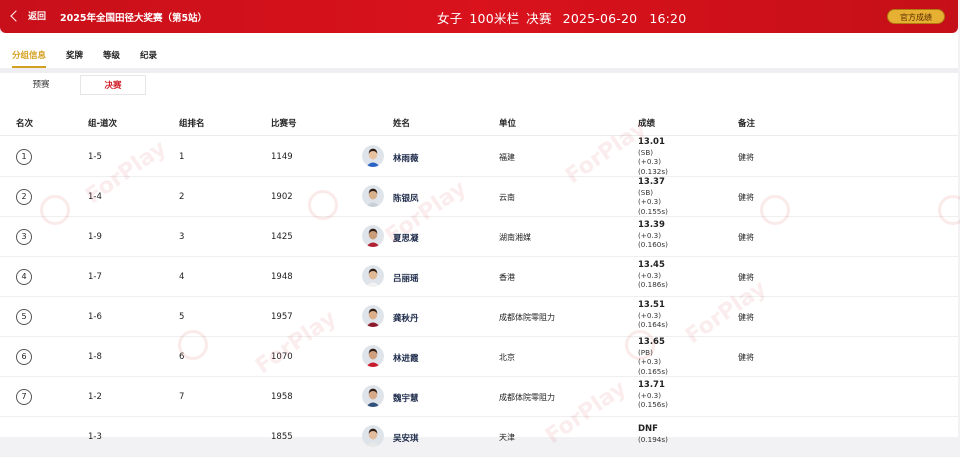 This screenshot has width=960, height=457. Describe the element at coordinates (16, 15) in the screenshot. I see `chevron-left-icon` at that location.